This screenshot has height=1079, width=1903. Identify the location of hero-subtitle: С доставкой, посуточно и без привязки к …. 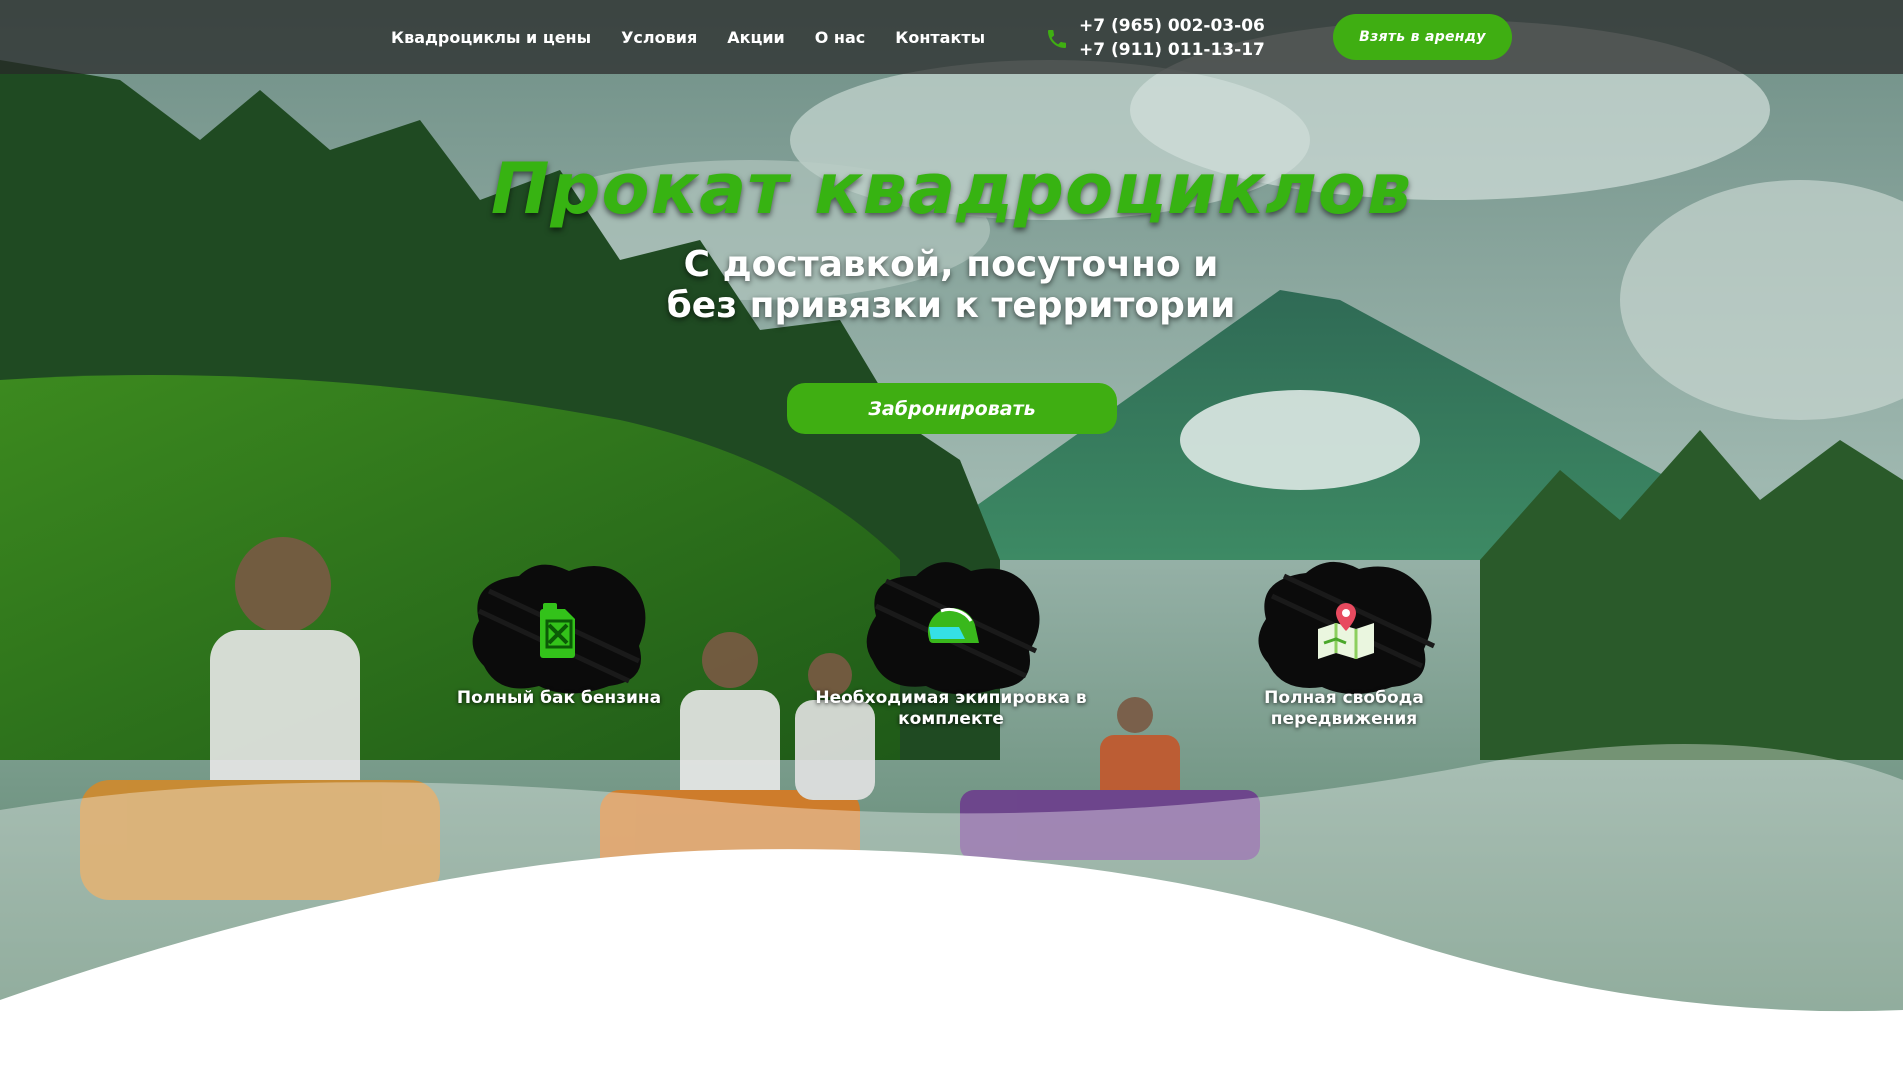
(951, 285).